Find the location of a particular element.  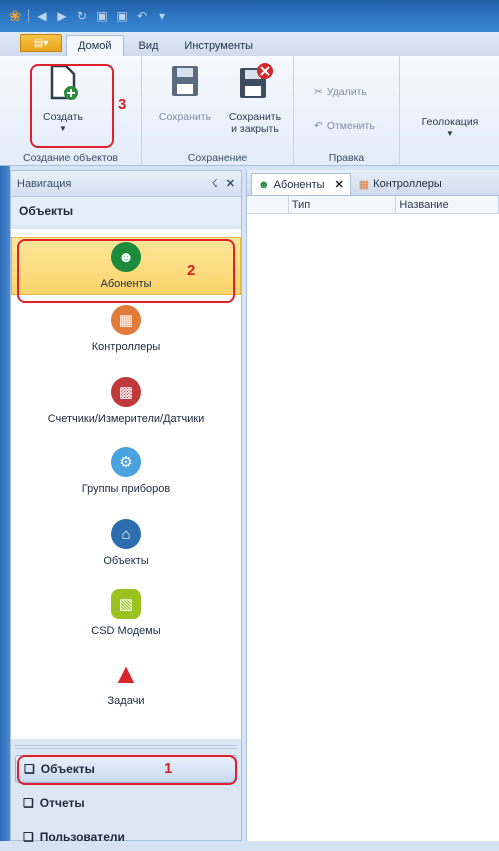

save-button: Сохранить is located at coordinates (185, 92).